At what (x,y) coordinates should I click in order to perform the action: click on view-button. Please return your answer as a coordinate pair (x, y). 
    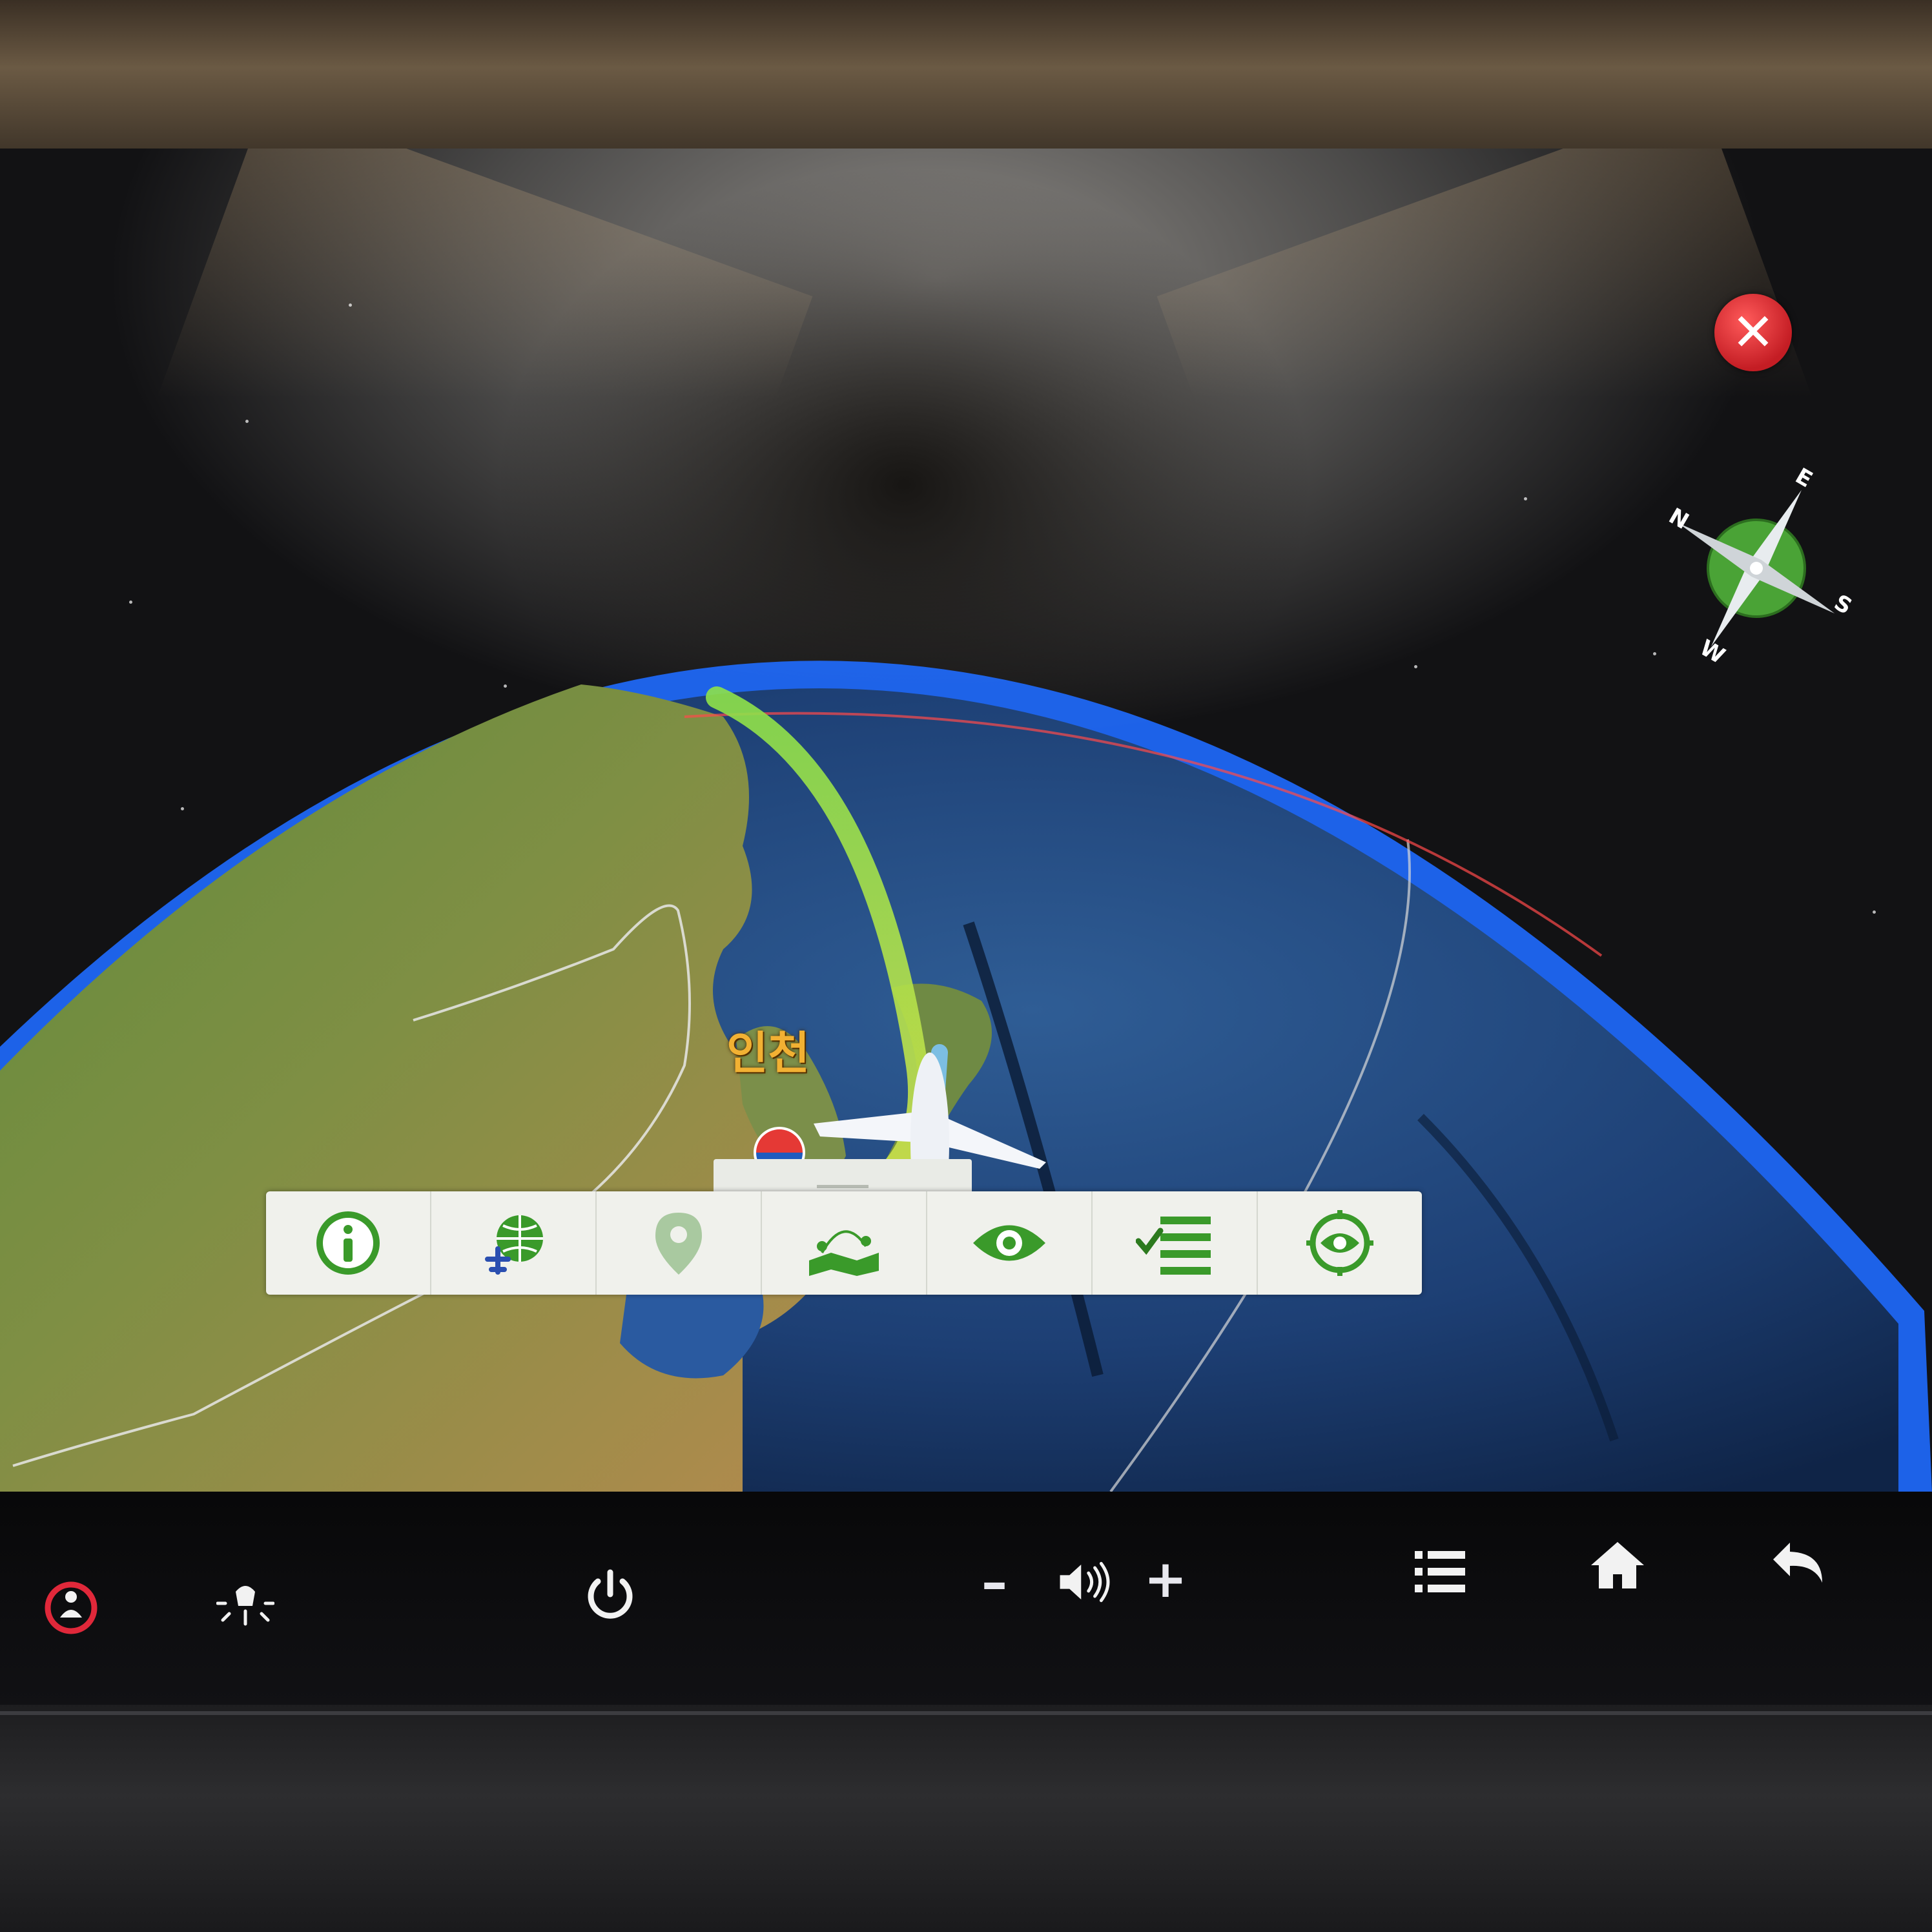
    Looking at the image, I should click on (1010, 1243).